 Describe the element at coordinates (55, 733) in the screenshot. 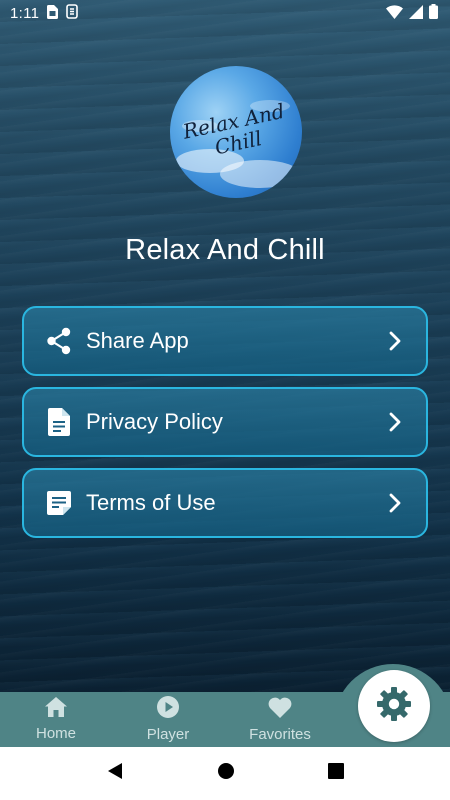

I see `nav-home-label: Home` at that location.